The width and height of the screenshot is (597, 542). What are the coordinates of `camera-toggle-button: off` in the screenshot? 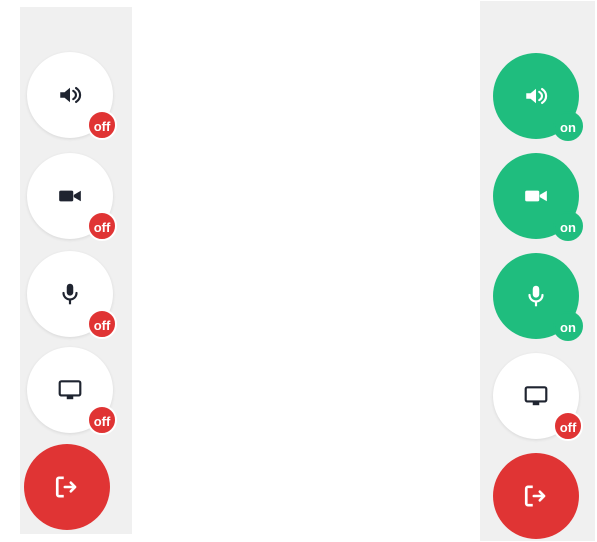 It's located at (72, 197).